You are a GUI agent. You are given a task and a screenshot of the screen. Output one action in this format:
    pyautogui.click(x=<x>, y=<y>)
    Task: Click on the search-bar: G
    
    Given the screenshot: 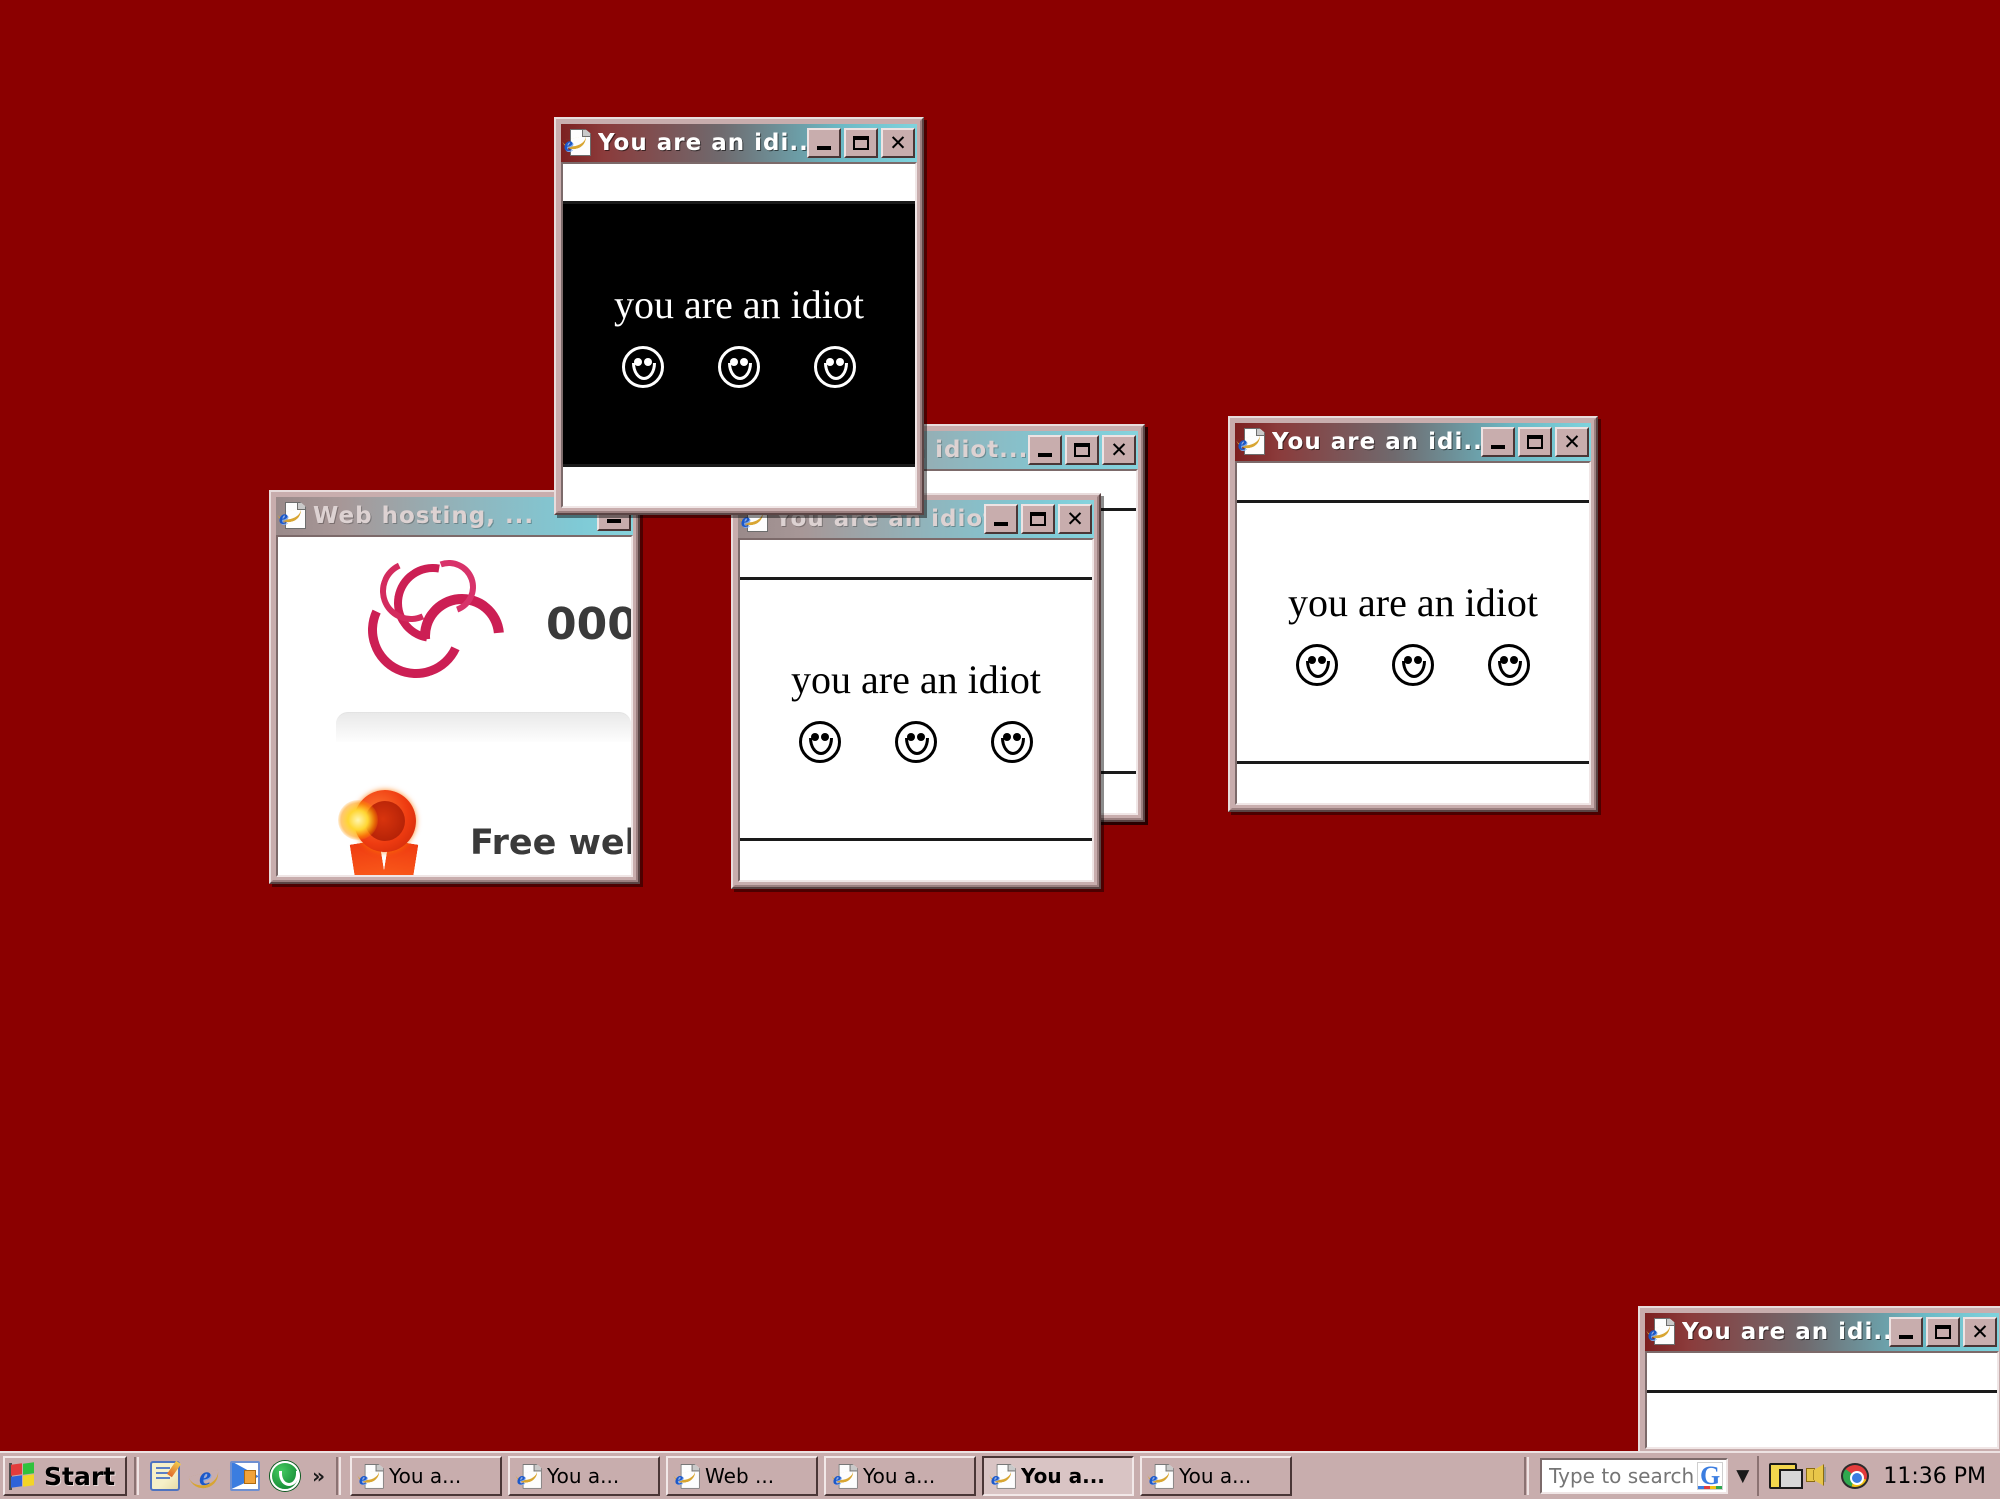 What is the action you would take?
    pyautogui.click(x=1634, y=1476)
    